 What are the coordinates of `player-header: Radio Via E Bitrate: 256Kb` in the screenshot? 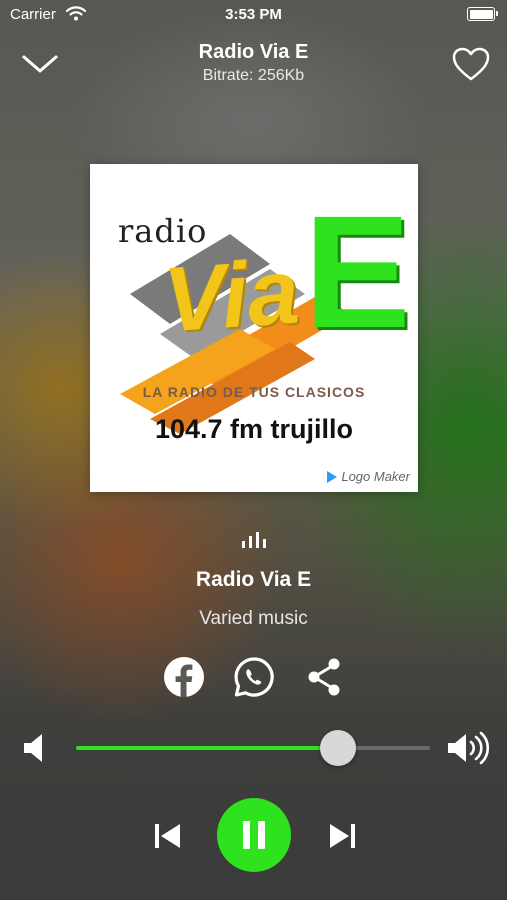 It's located at (253, 64).